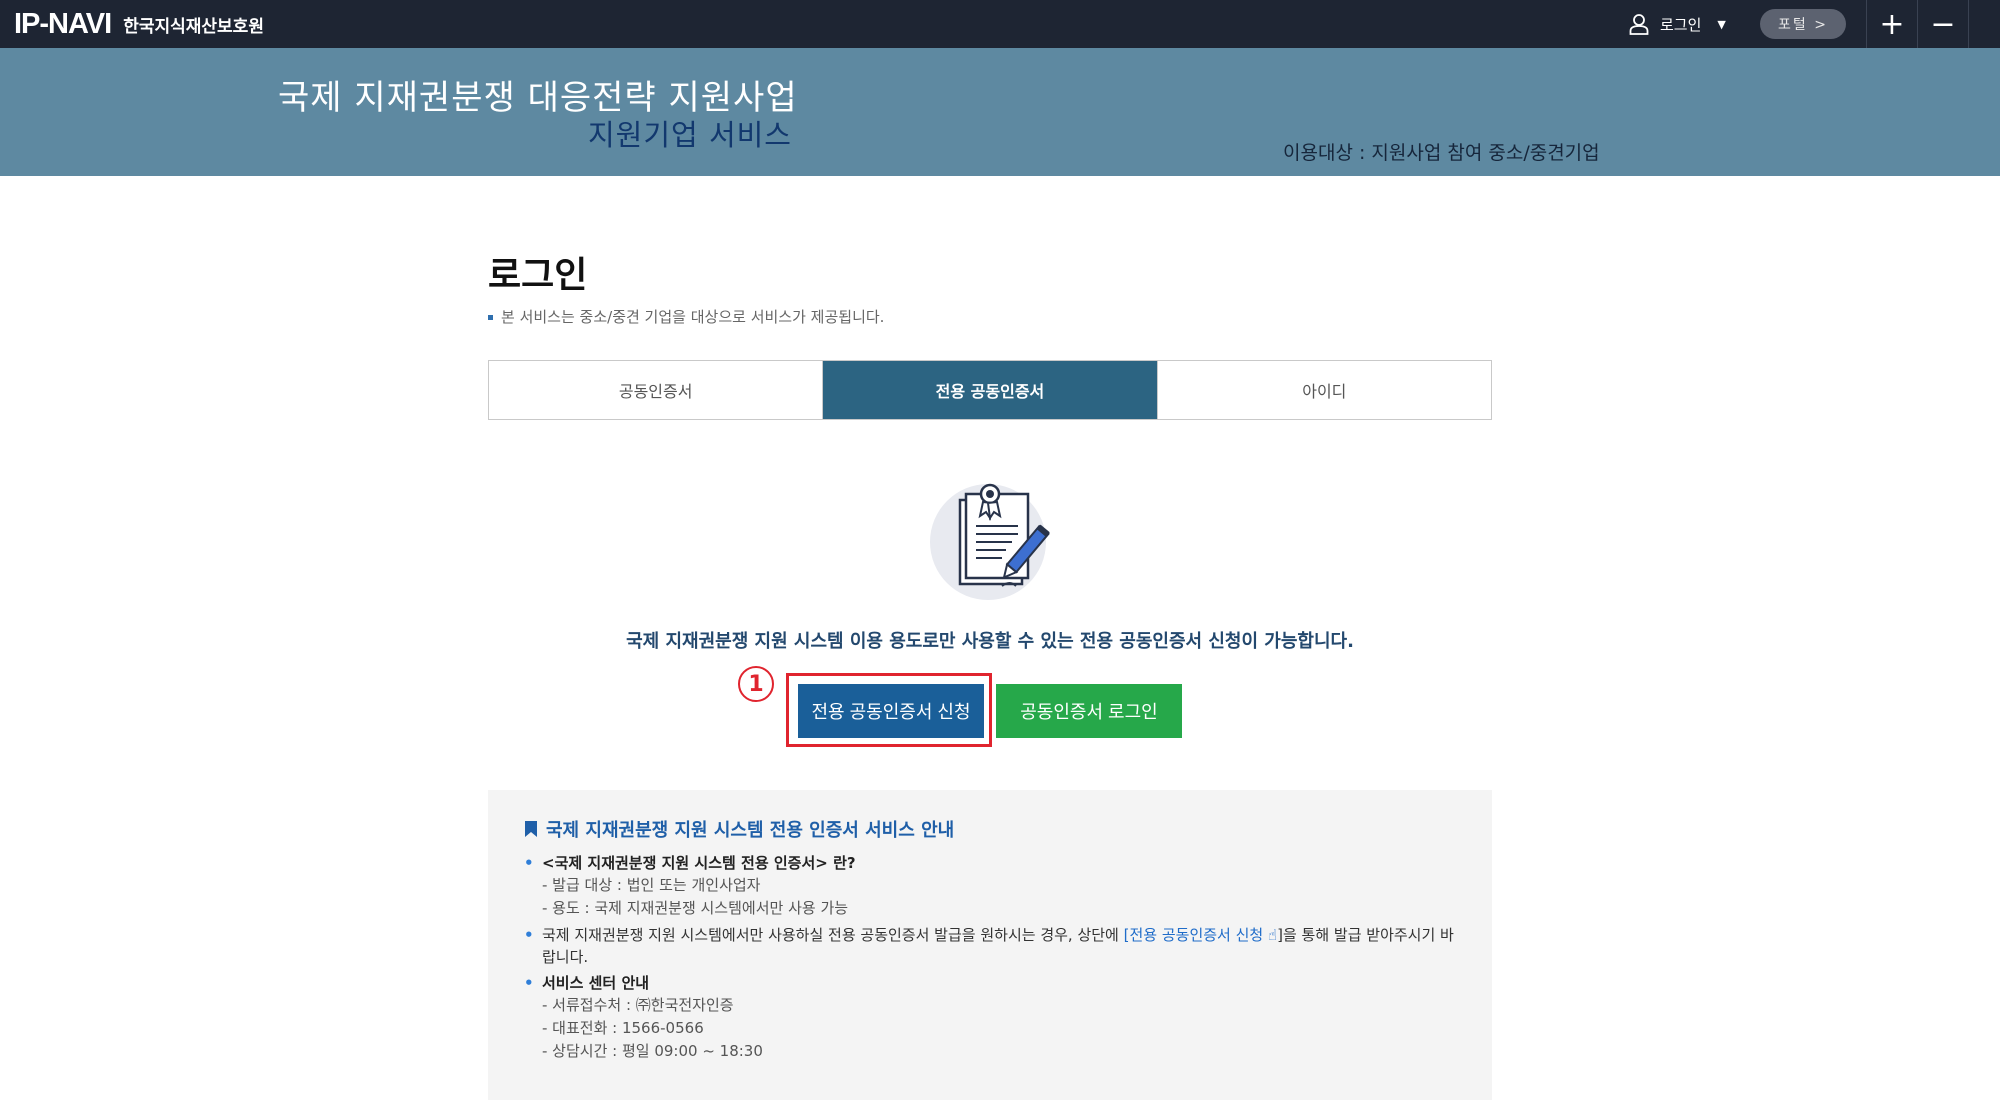 The image size is (2000, 1111). I want to click on step-number-badge: 1, so click(756, 684).